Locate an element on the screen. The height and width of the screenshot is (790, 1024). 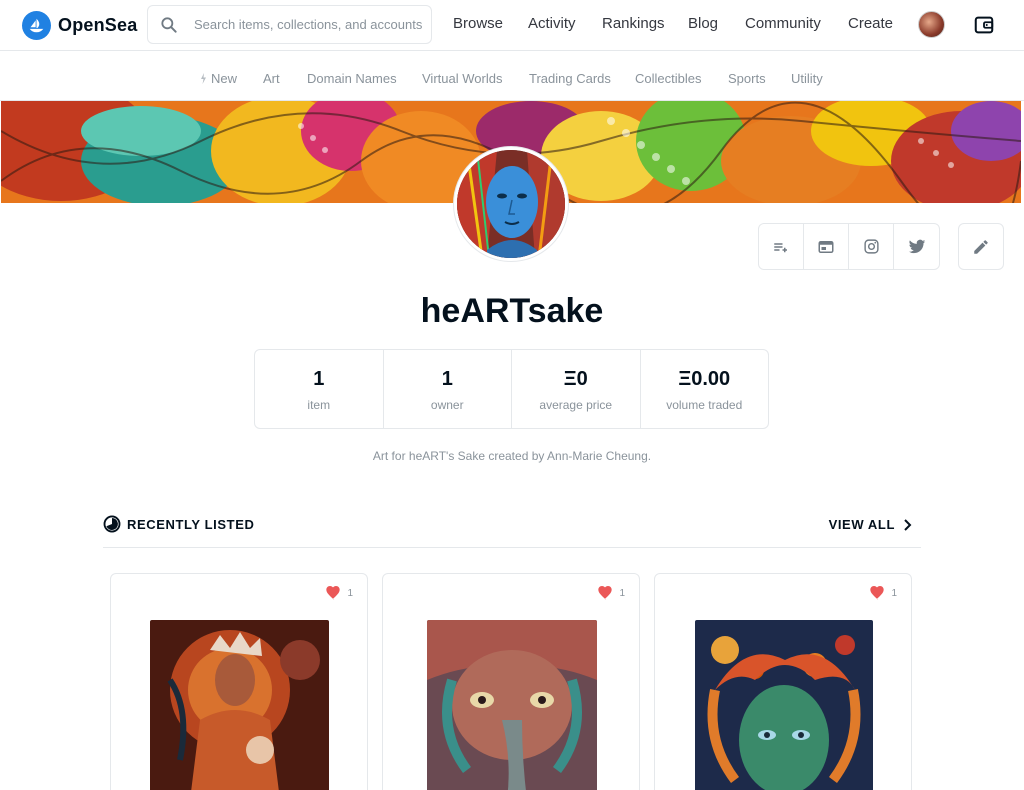
nav-activity: Activity is located at coordinates (552, 23).